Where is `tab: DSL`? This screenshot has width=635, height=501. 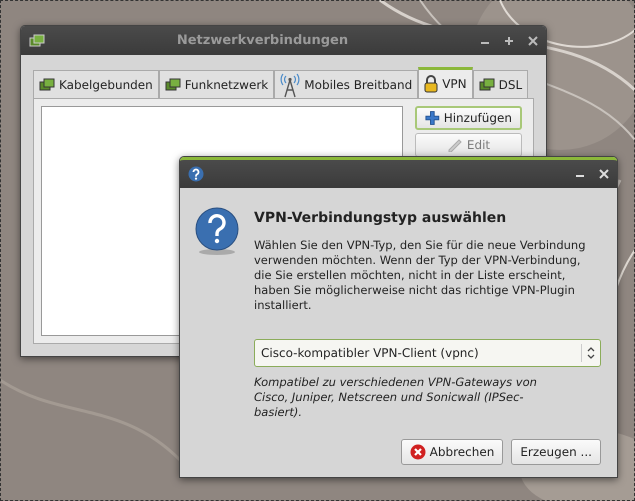
tab: DSL is located at coordinates (500, 84).